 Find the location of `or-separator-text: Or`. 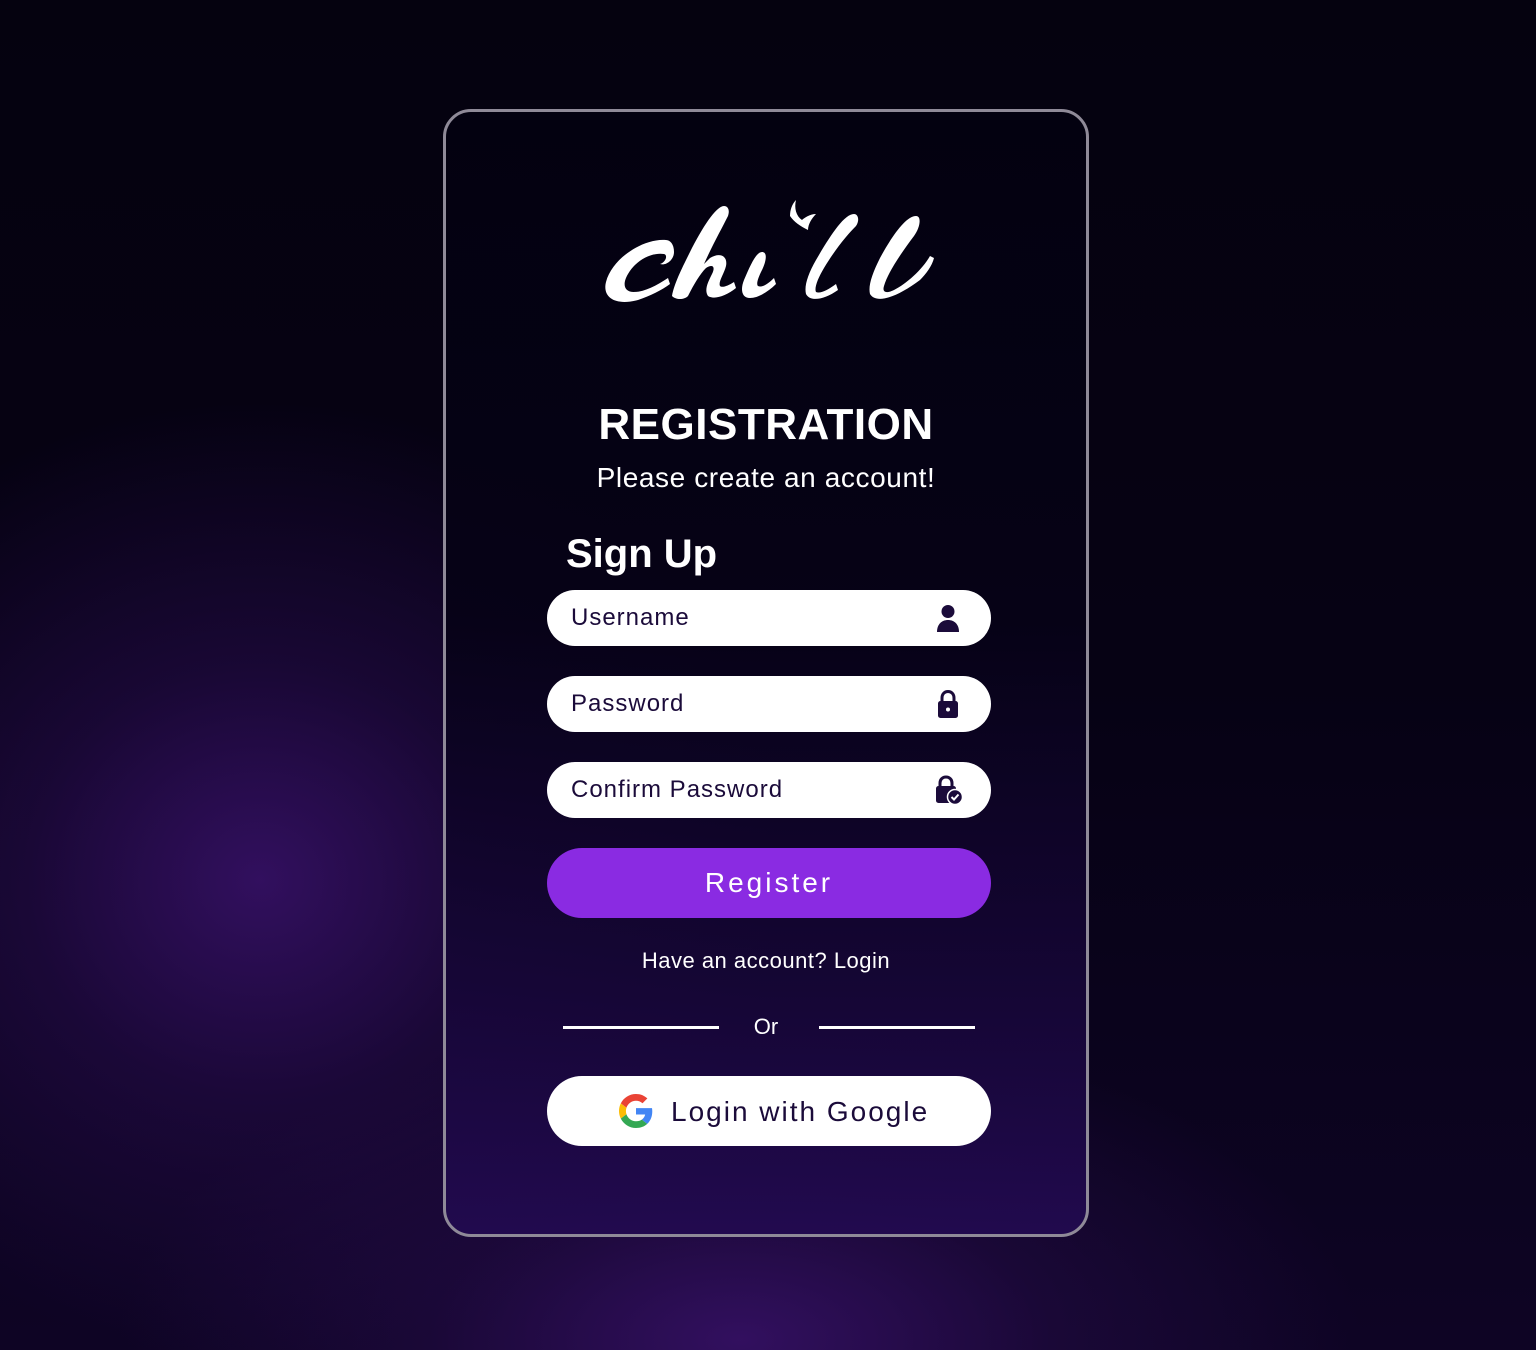

or-separator-text: Or is located at coordinates (766, 1026).